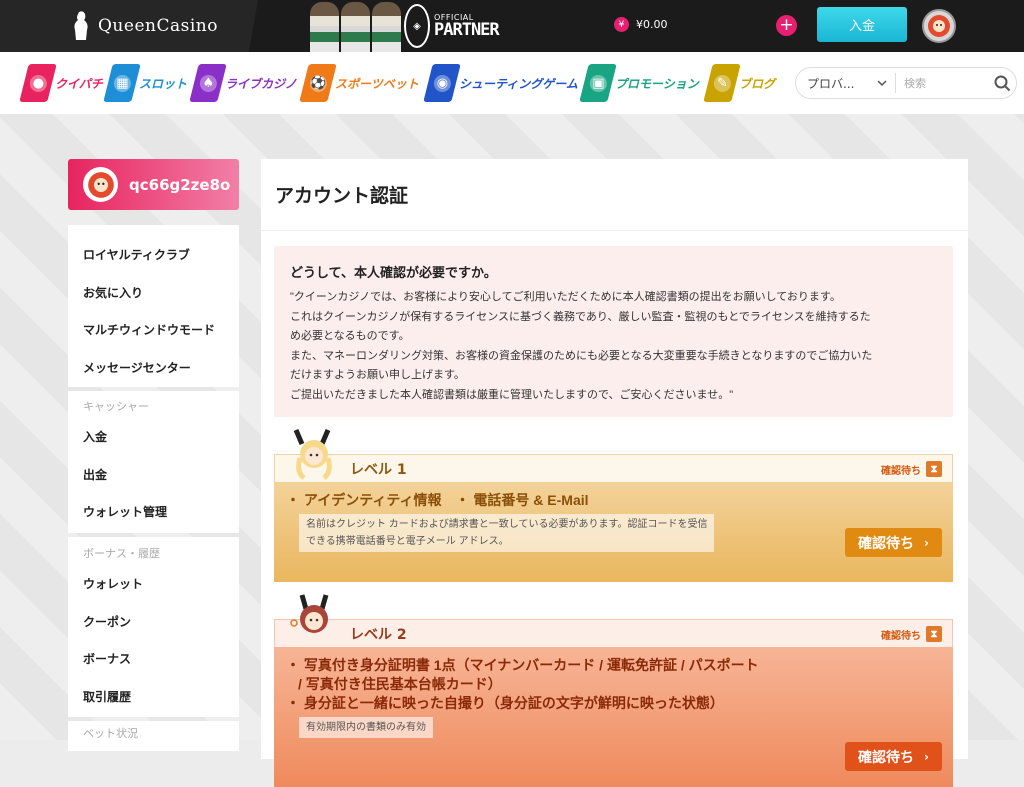 This screenshot has width=1024, height=787. Describe the element at coordinates (377, 375) in the screenshot. I see `reason-line: だけますようお願い申し上げます。` at that location.